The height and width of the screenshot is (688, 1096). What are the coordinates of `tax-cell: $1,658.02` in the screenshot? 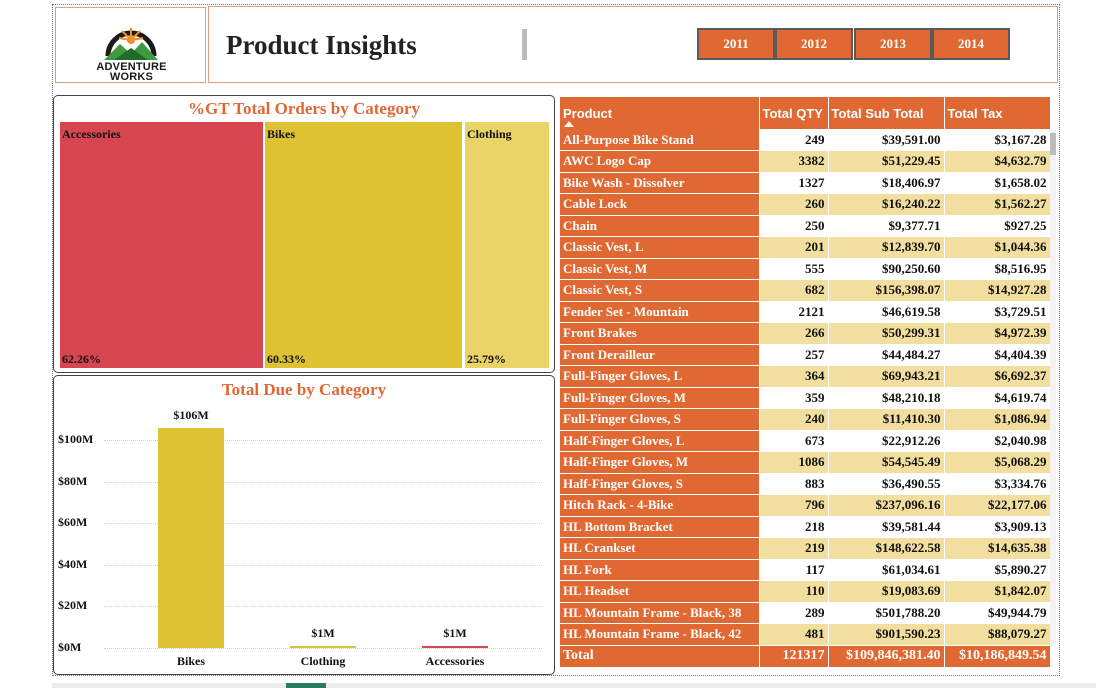 It's located at (997, 183).